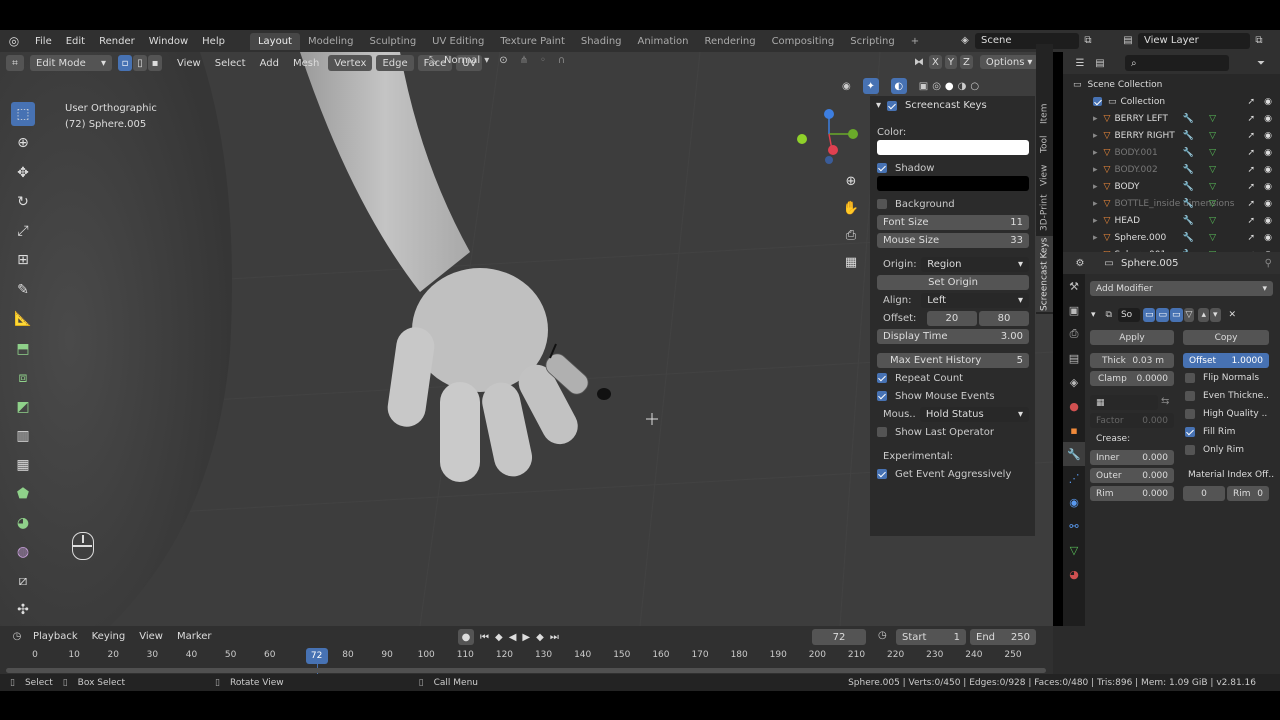 The height and width of the screenshot is (720, 1280). I want to click on modifier-tab-icon: 🔧, so click(1074, 454).